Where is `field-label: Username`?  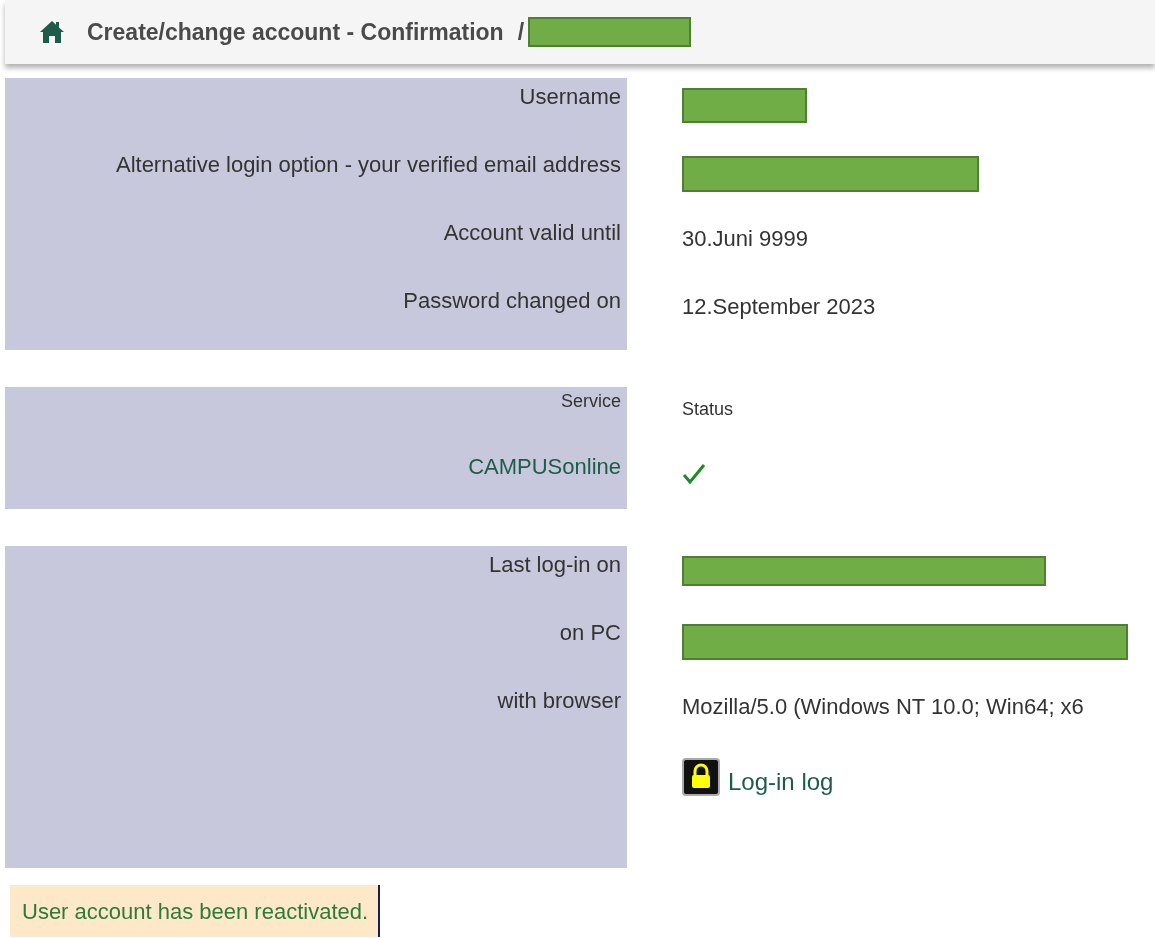
field-label: Username is located at coordinates (569, 96).